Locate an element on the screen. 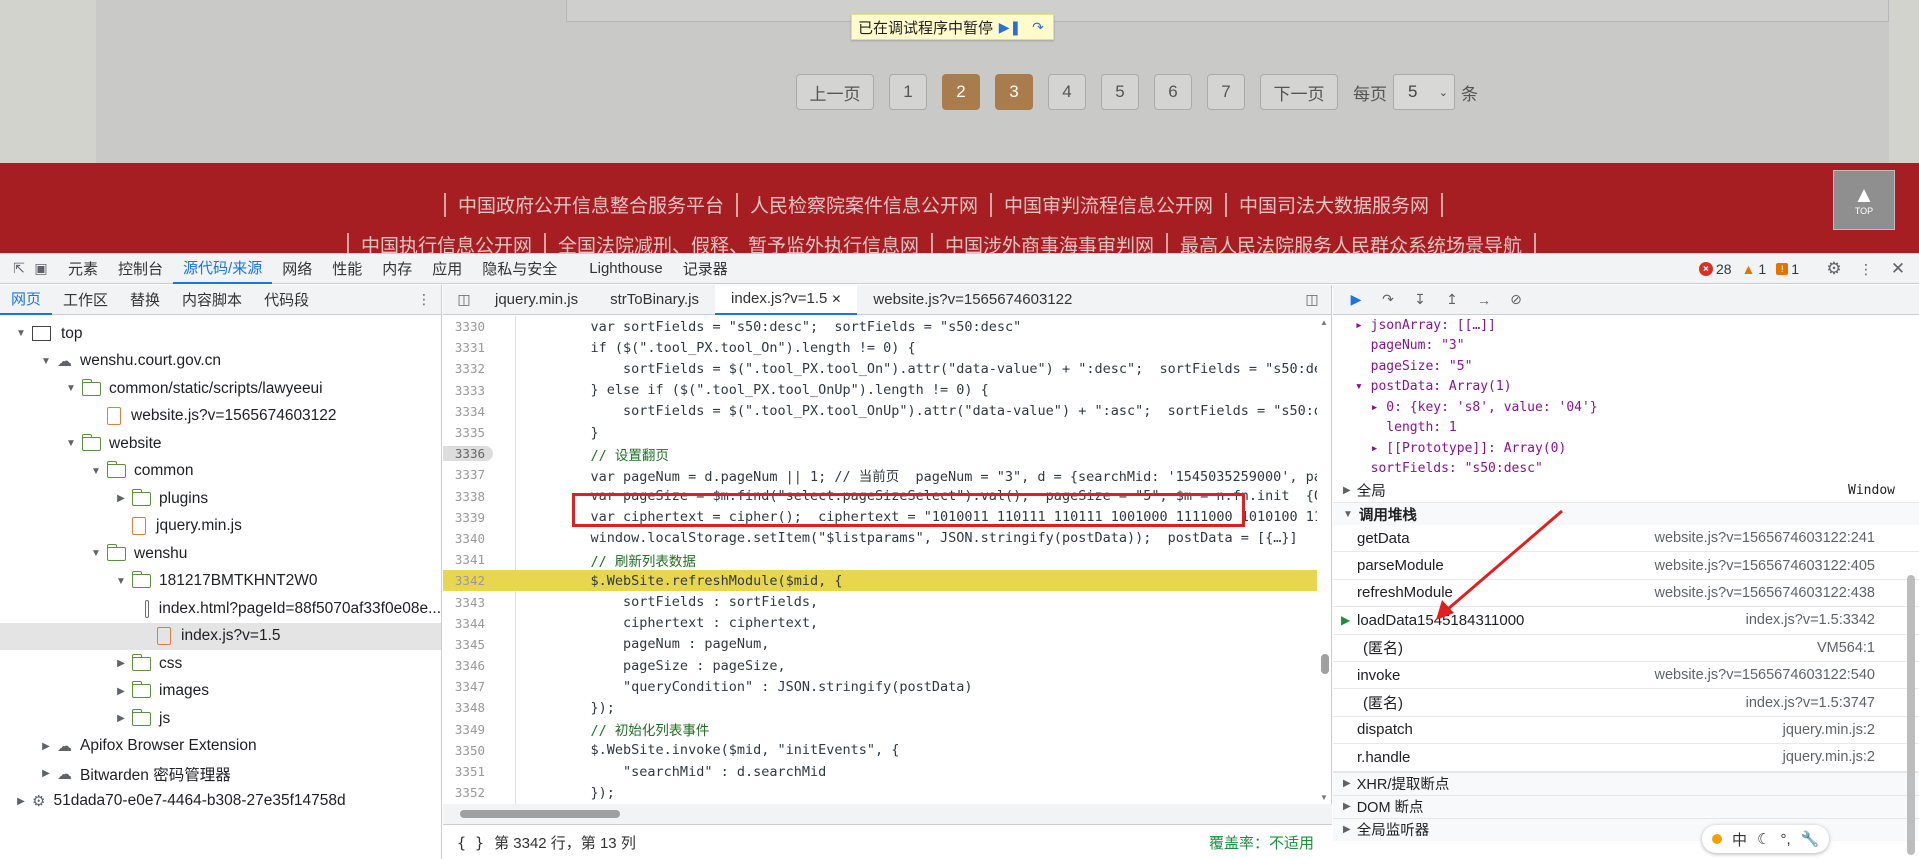 The height and width of the screenshot is (859, 1919). wrench-icon: 🔧 is located at coordinates (1810, 839).